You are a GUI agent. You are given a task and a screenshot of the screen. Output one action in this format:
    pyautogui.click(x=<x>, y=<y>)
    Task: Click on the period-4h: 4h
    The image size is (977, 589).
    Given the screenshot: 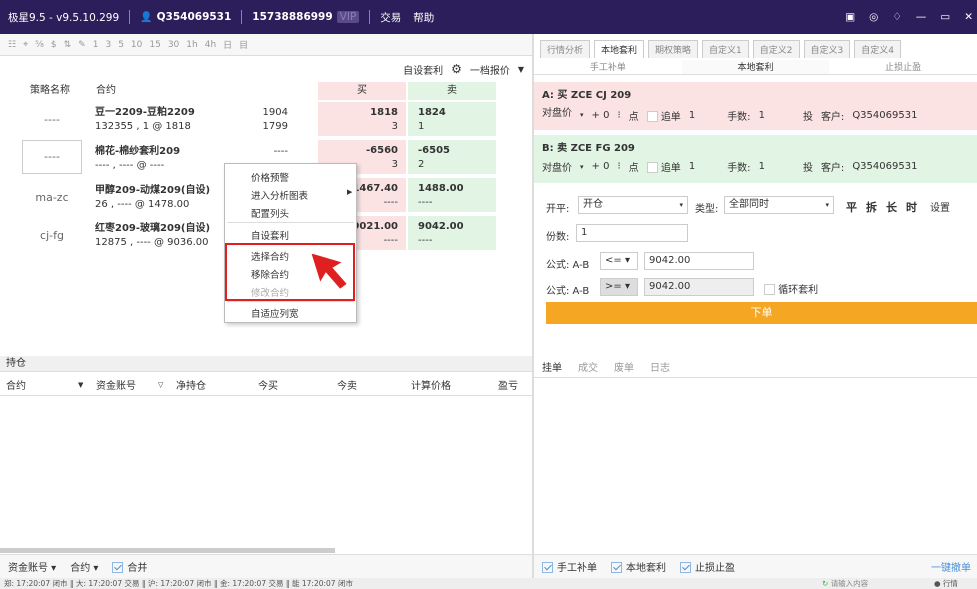 What is the action you would take?
    pyautogui.click(x=210, y=45)
    